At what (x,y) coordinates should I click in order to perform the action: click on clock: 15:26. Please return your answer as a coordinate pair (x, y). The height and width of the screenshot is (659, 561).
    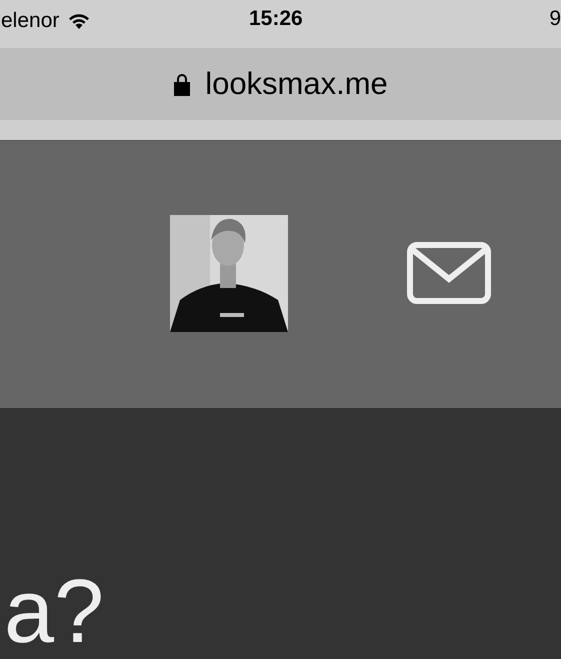
    Looking at the image, I should click on (276, 19).